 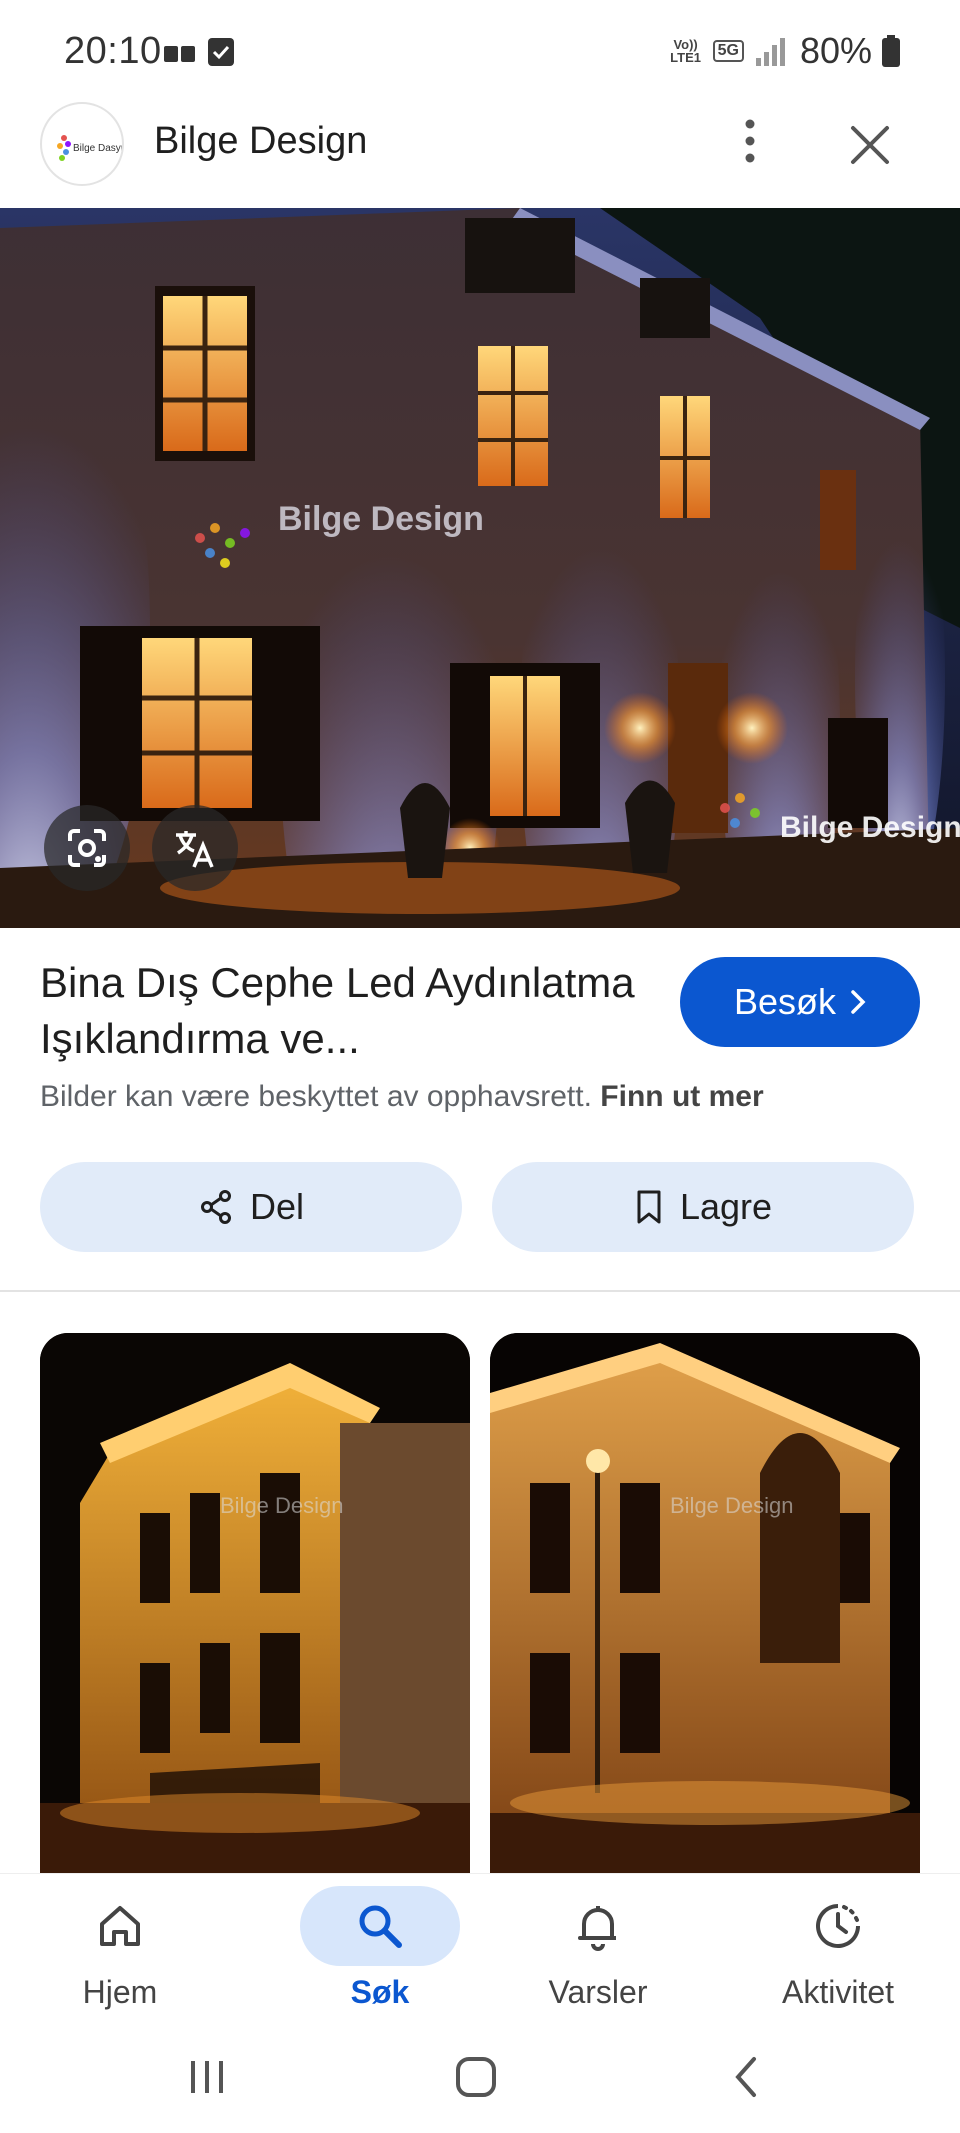 I want to click on battery-icon, so click(x=891, y=51).